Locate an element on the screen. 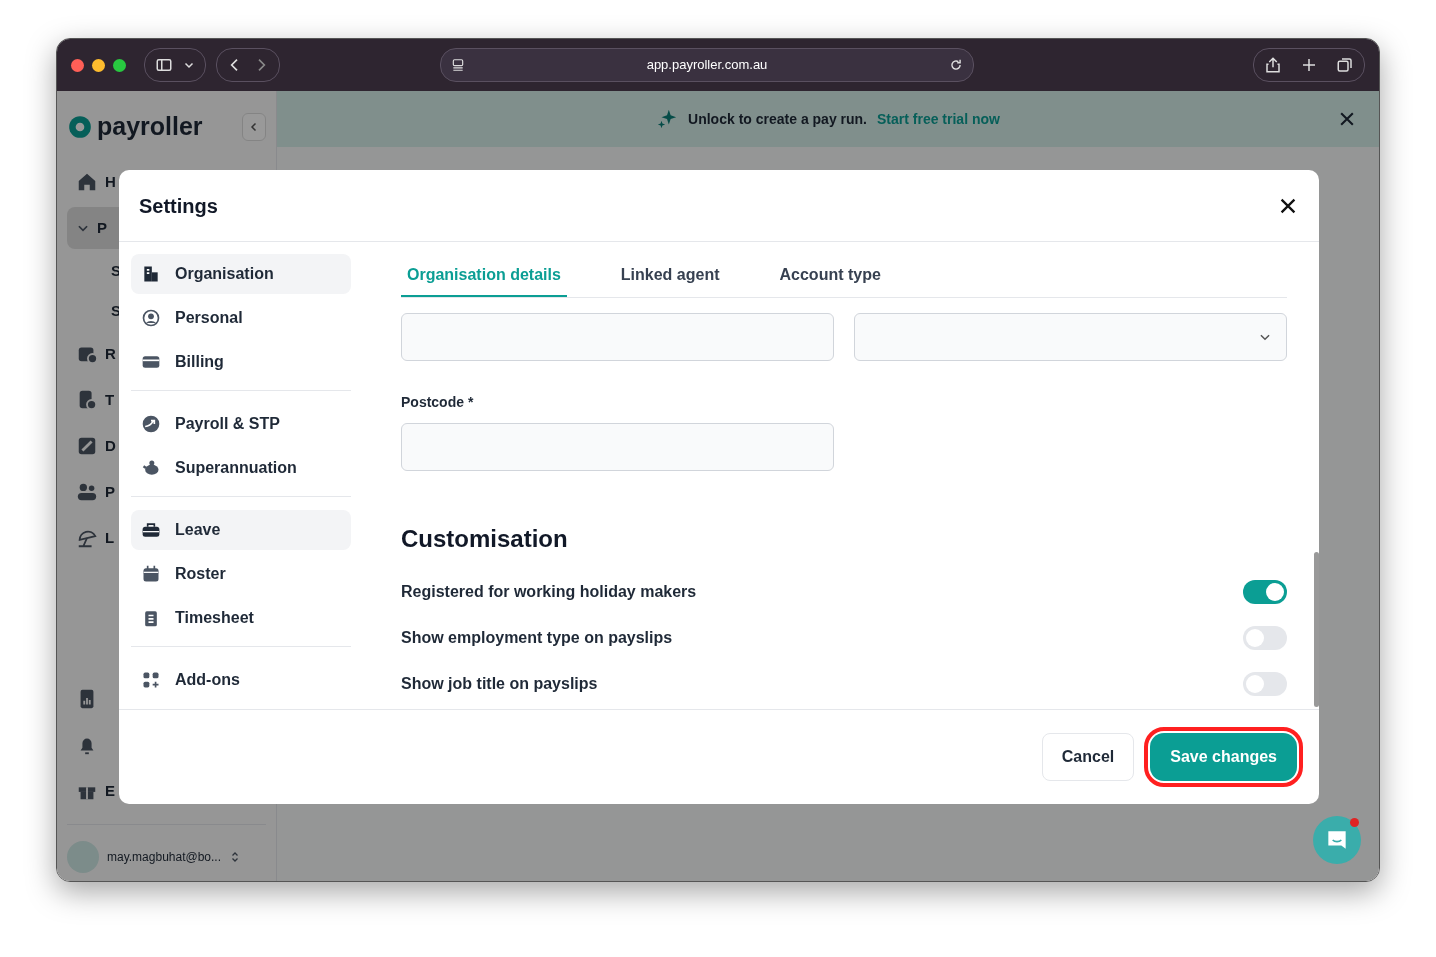 The height and width of the screenshot is (957, 1436). banner-text: Unlock to create a pay run. is located at coordinates (777, 119).